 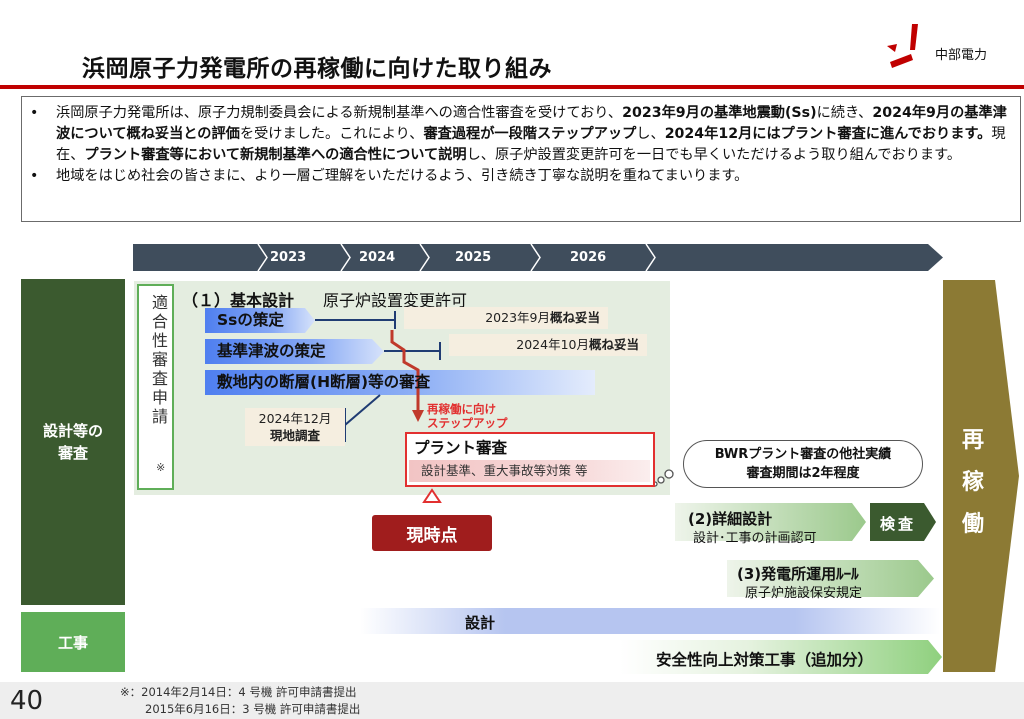 I want to click on label-construction: 工事, so click(x=73, y=642).